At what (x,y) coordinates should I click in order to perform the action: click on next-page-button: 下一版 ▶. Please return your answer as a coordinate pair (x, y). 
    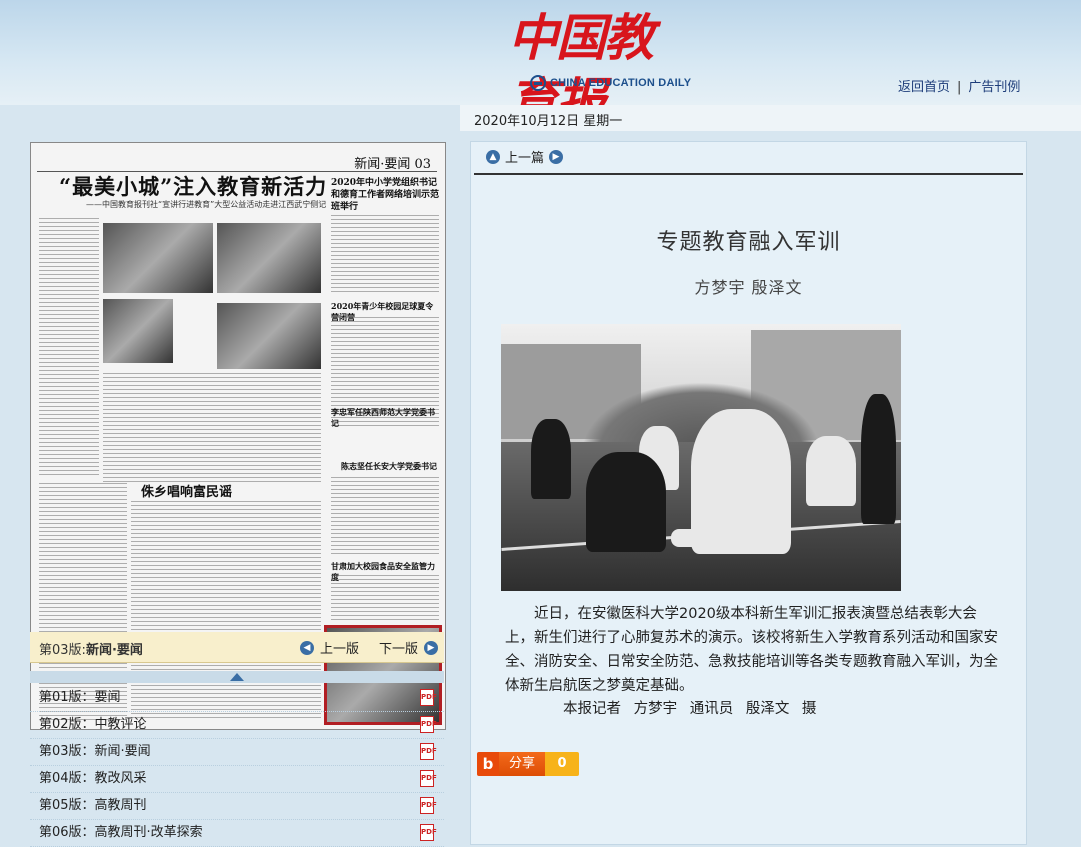
    Looking at the image, I should click on (409, 647).